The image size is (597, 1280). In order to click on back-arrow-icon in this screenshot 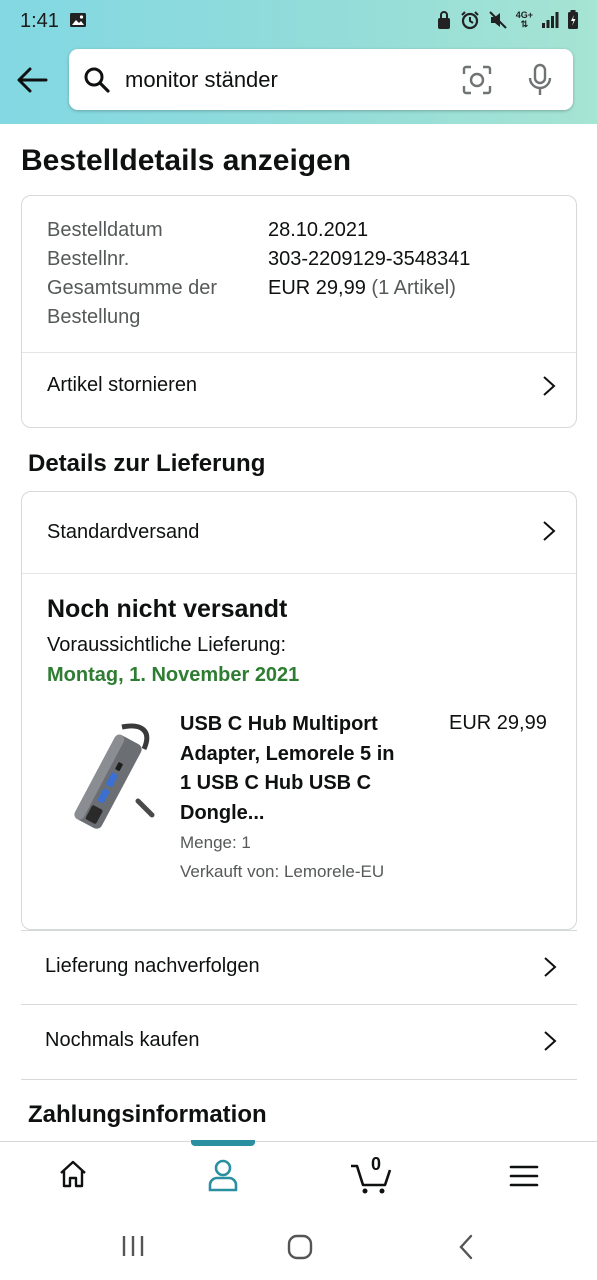, I will do `click(32, 80)`.